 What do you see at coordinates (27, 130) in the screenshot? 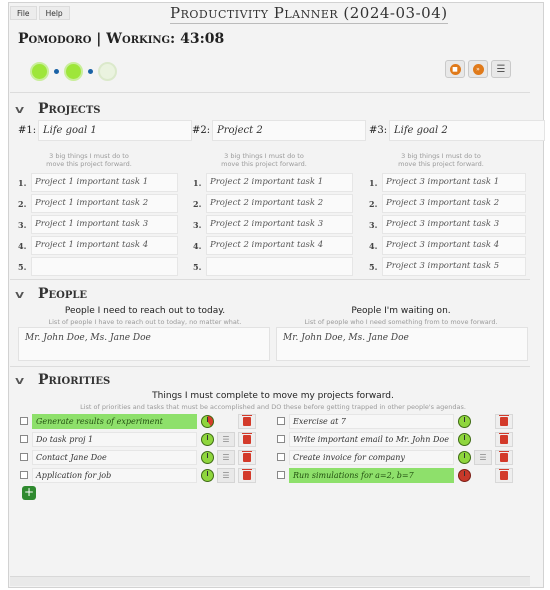
I see `project-label: #1:` at bounding box center [27, 130].